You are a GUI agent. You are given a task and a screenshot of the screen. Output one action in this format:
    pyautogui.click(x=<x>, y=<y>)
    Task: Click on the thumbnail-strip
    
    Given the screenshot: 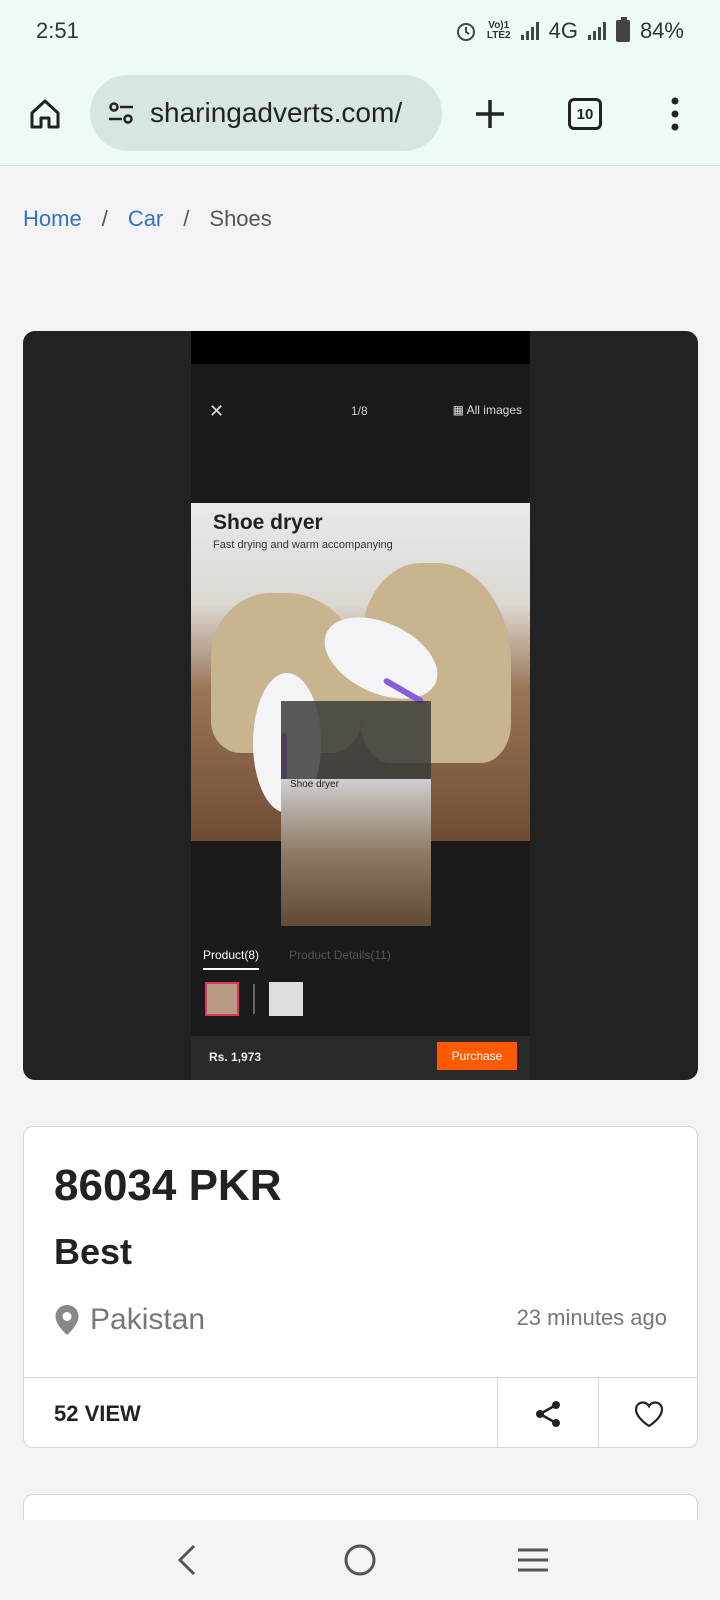 What is the action you would take?
    pyautogui.click(x=254, y=999)
    